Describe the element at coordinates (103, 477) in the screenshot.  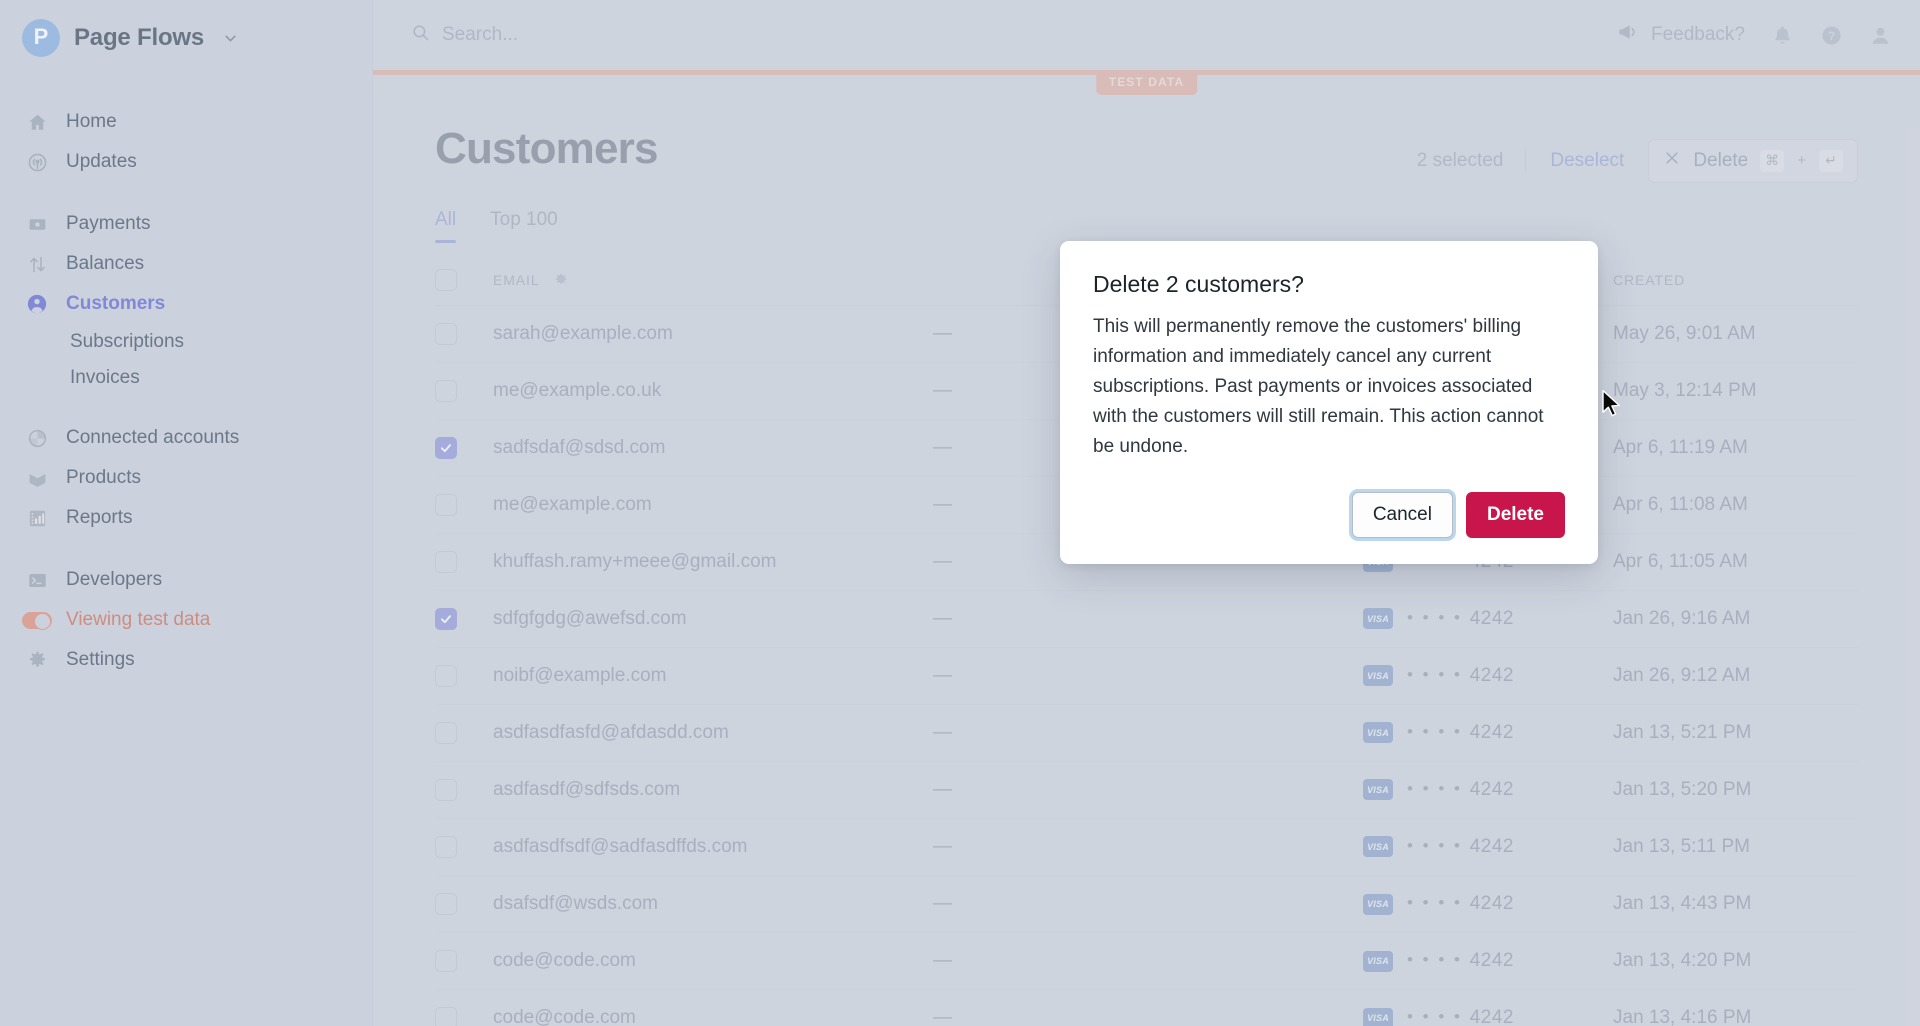
I see `sidebar-item-label: Products` at that location.